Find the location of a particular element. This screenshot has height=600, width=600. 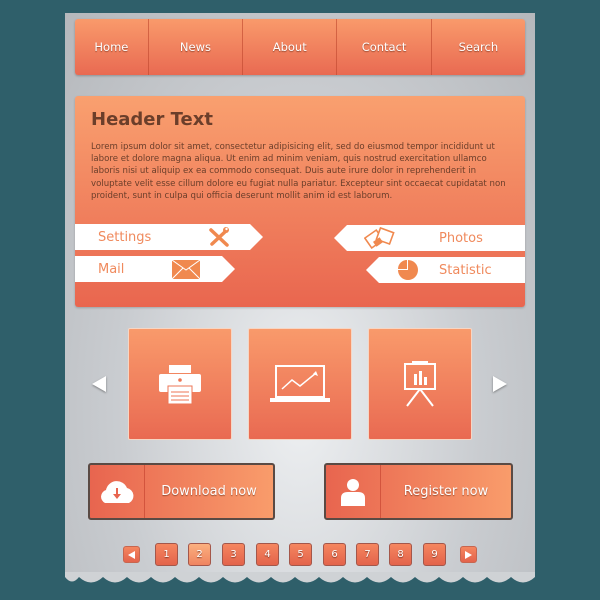

nav-search: Search is located at coordinates (478, 47).